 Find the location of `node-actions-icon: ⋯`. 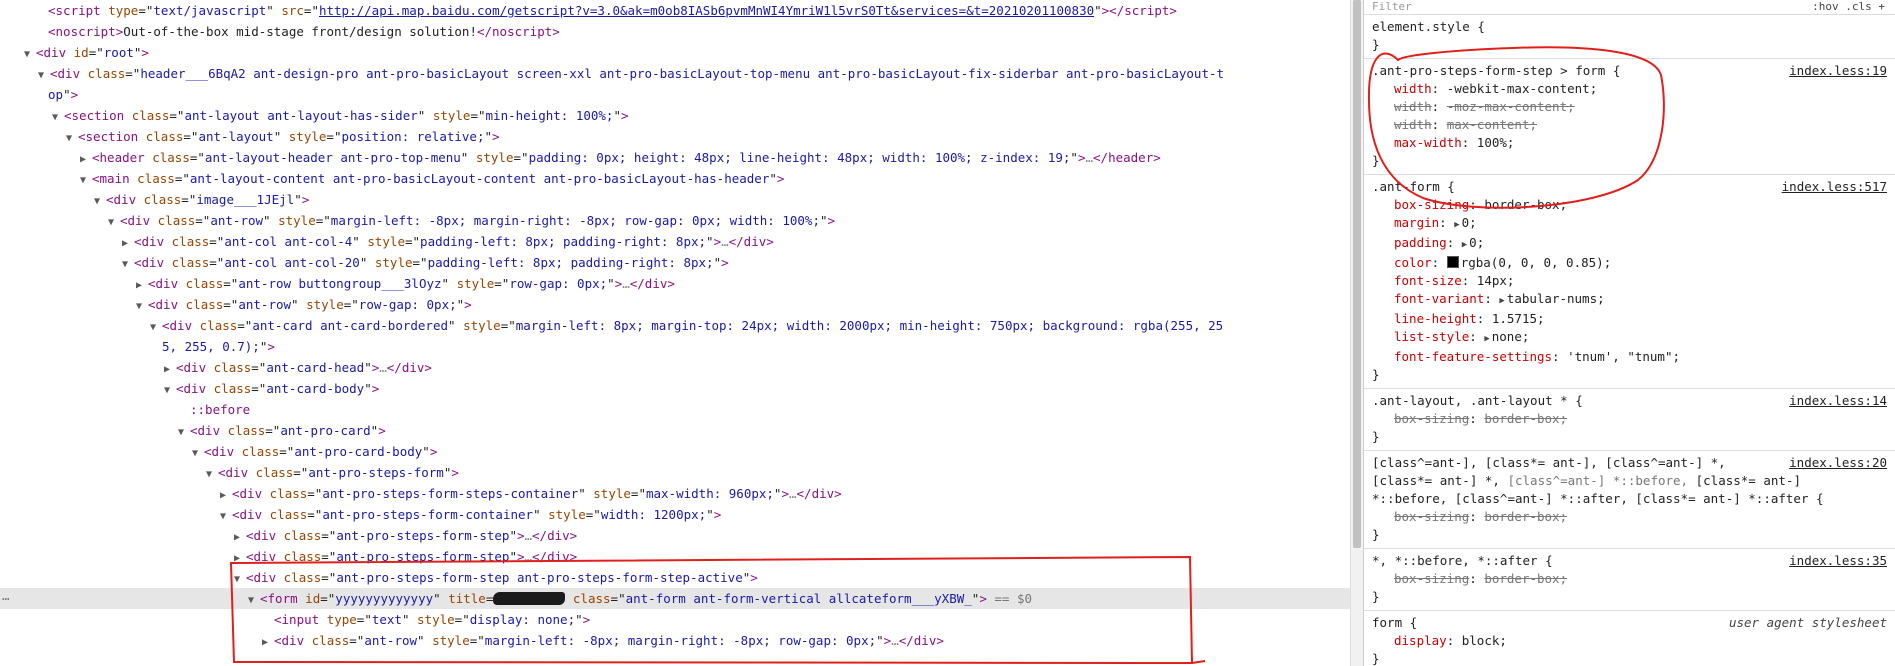

node-actions-icon: ⋯ is located at coordinates (6, 598).